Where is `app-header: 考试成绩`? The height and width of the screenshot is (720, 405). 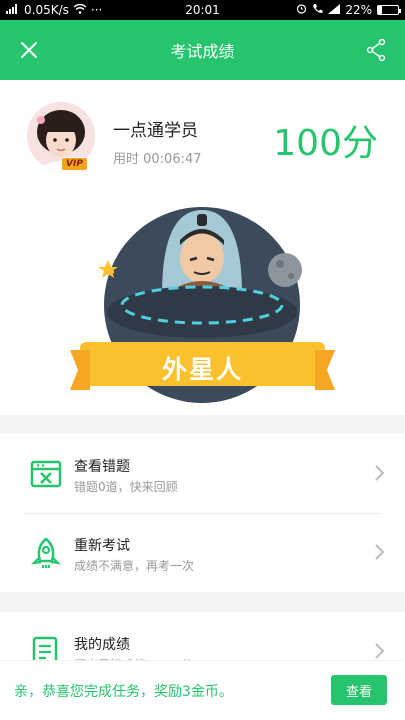
app-header: 考试成绩 is located at coordinates (202, 50).